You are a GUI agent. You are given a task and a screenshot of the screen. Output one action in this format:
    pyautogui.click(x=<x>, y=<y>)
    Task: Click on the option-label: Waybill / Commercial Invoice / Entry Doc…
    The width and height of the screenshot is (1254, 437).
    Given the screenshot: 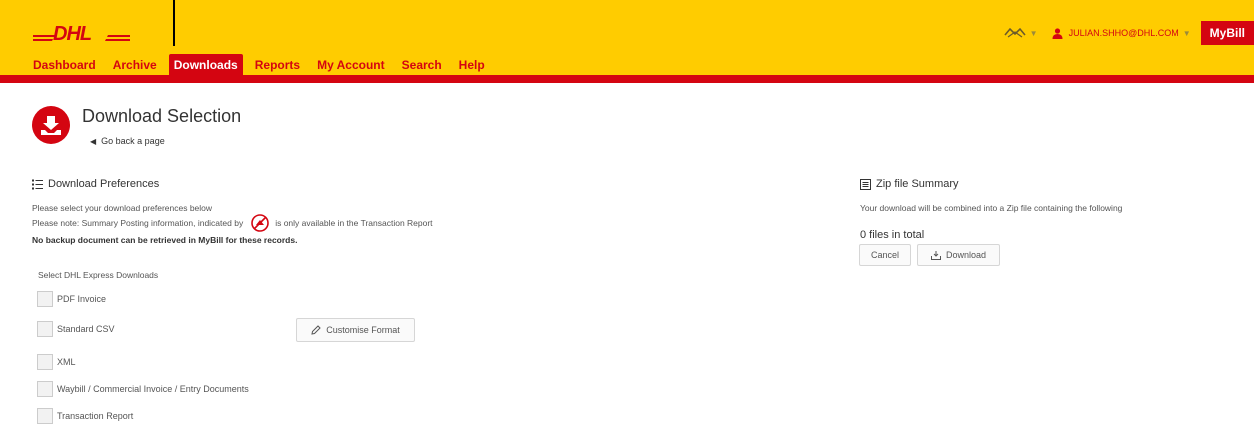 What is the action you would take?
    pyautogui.click(x=153, y=389)
    